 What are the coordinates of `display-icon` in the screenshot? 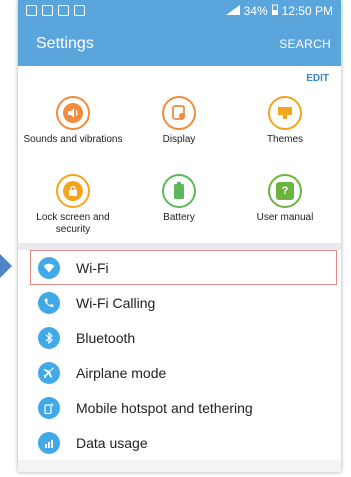 It's located at (179, 113).